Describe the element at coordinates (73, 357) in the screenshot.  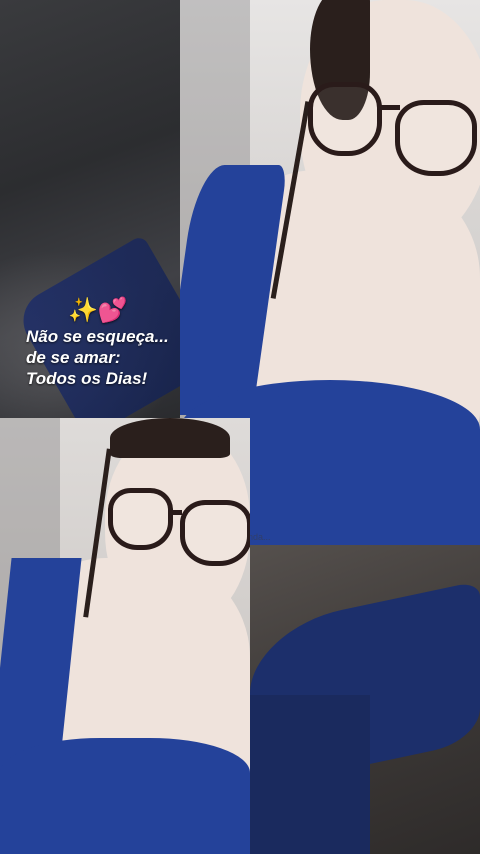
I see `caption-line-2: de se amar:` at that location.